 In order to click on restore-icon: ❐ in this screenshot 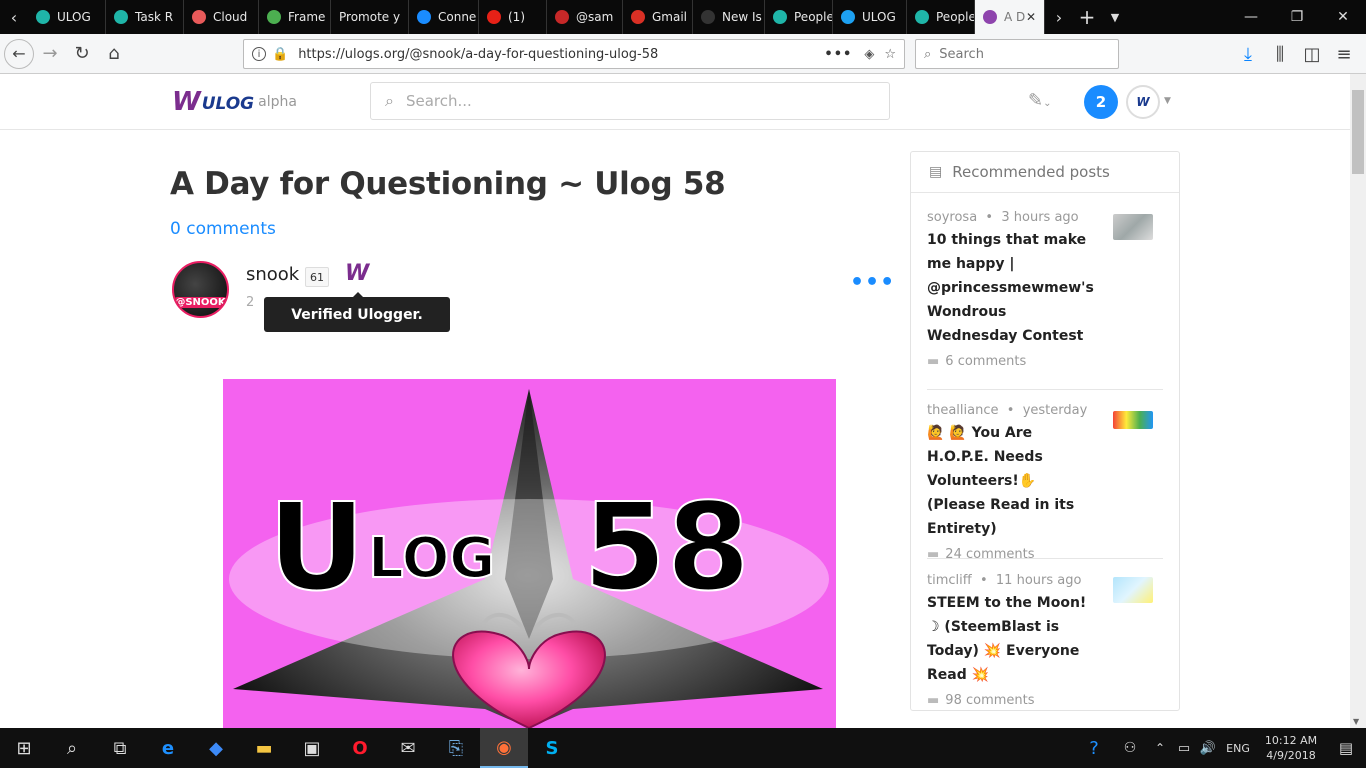, I will do `click(1297, 17)`.